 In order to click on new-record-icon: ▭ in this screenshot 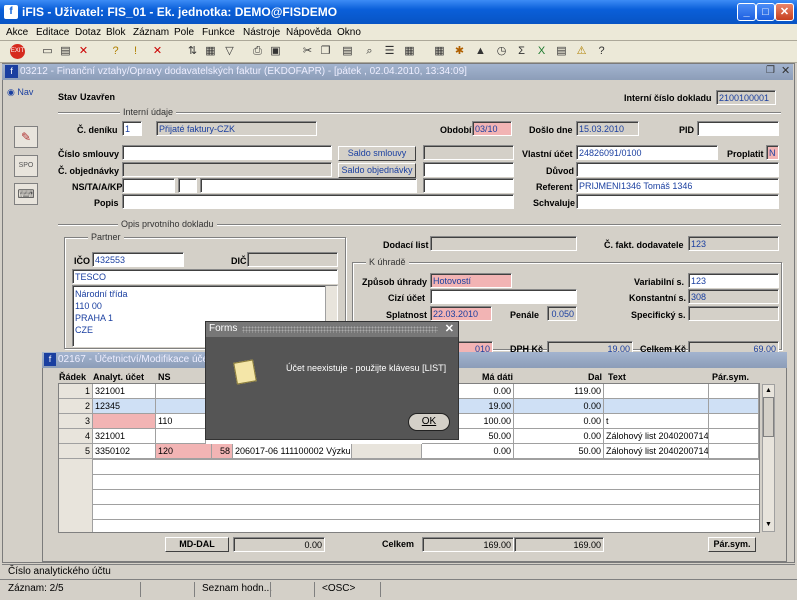, I will do `click(47, 51)`.